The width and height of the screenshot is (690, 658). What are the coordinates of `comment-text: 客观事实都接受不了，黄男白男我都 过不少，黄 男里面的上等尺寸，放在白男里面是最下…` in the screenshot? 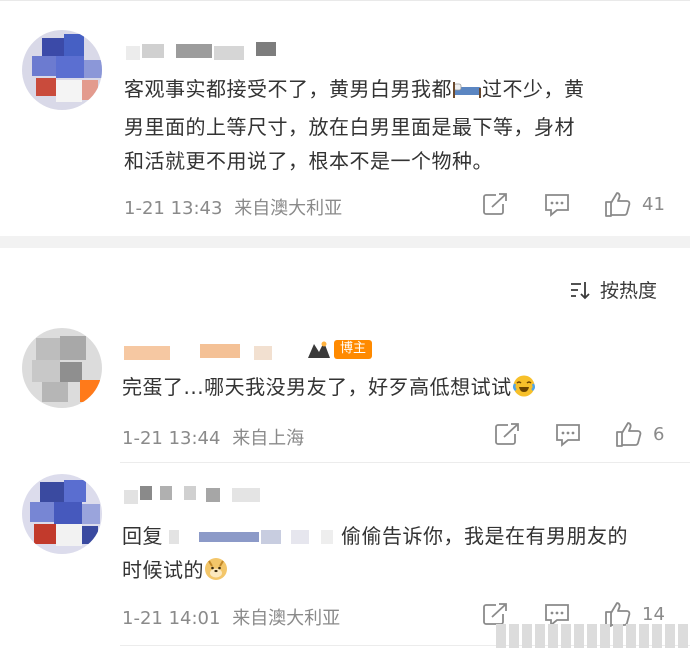 It's located at (394, 125).